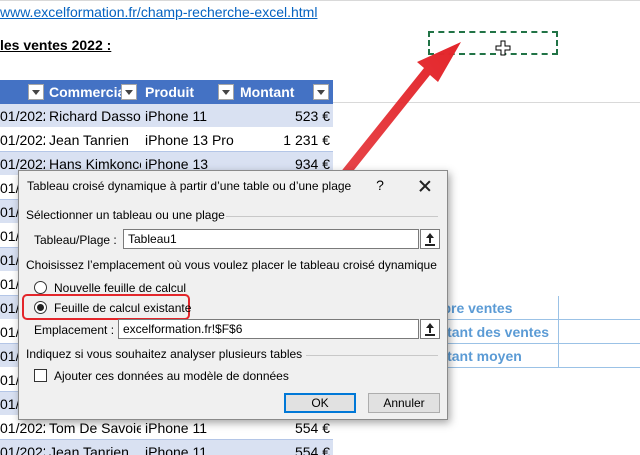 This screenshot has width=640, height=455. What do you see at coordinates (40, 375) in the screenshot?
I see `data-model-checkbox` at bounding box center [40, 375].